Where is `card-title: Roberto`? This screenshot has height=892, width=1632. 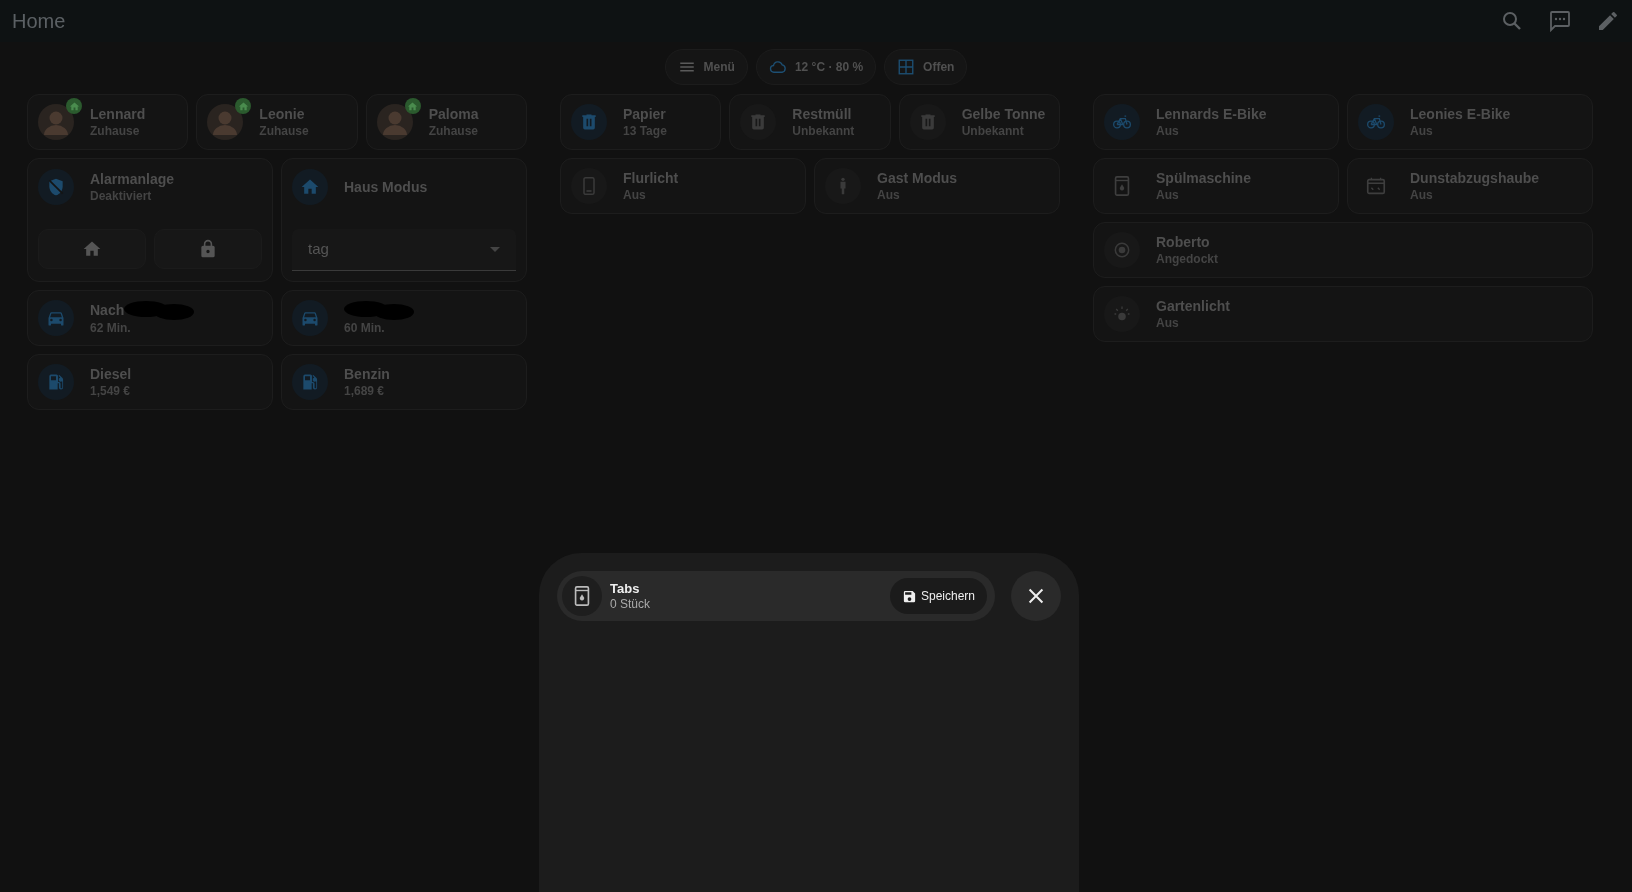 card-title: Roberto is located at coordinates (1183, 242).